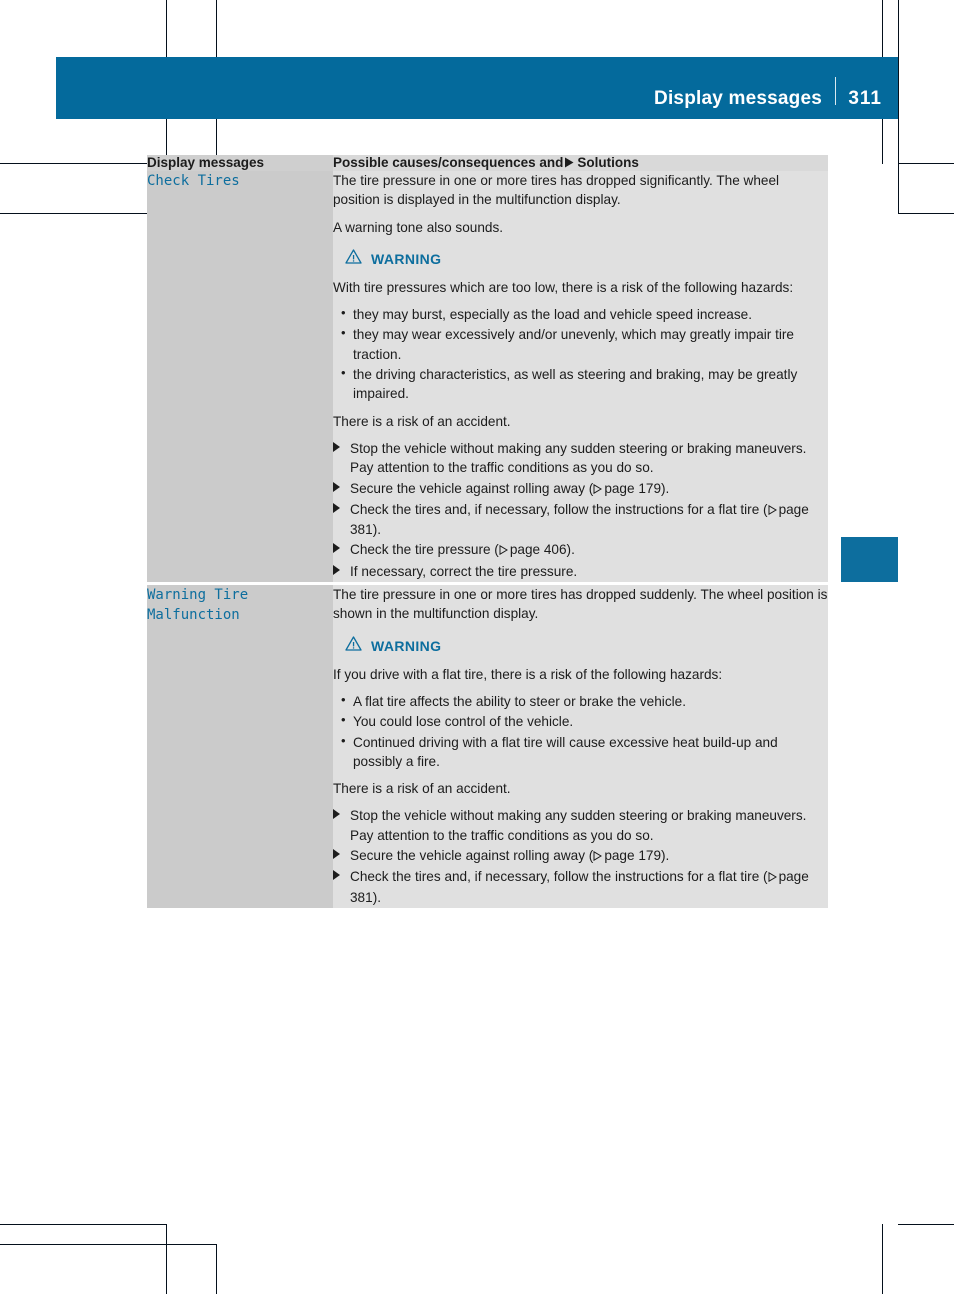  What do you see at coordinates (738, 98) in the screenshot?
I see `page-title: Display messages` at bounding box center [738, 98].